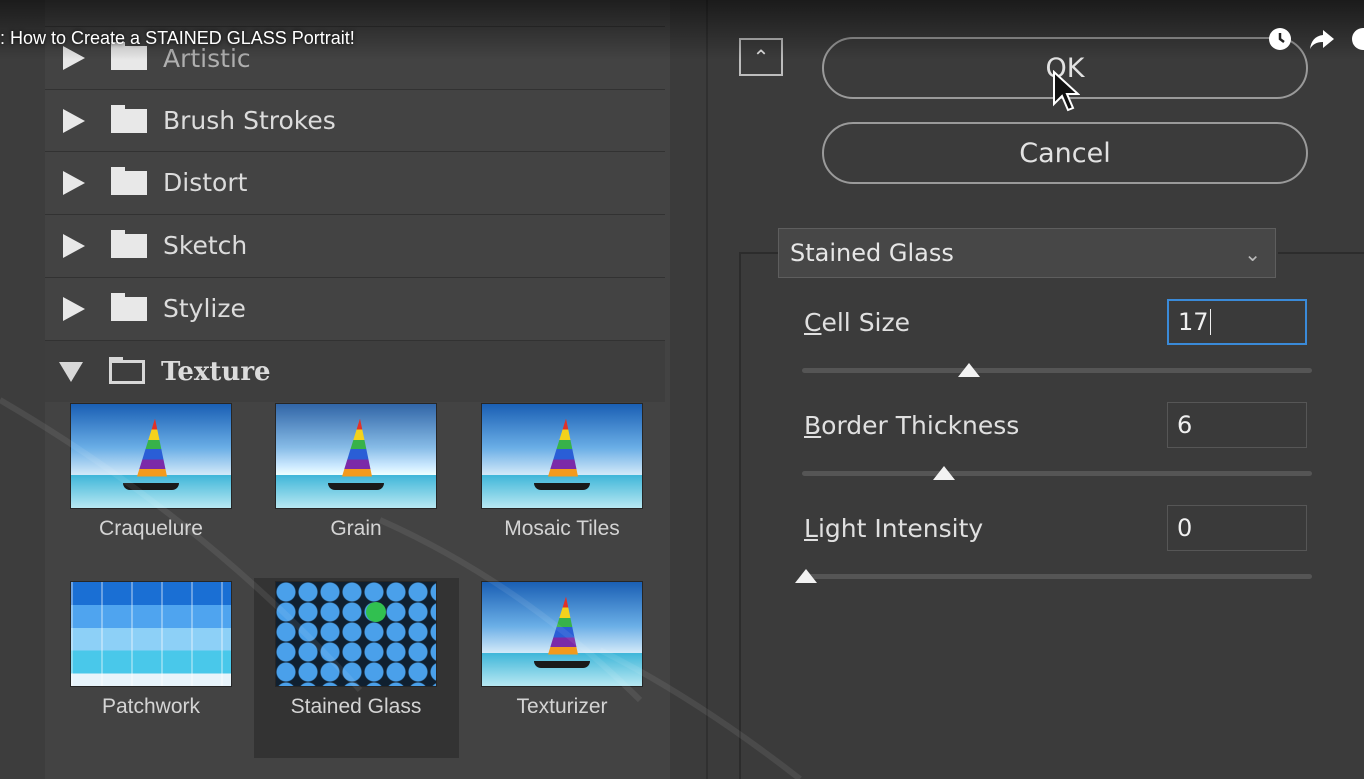 Image resolution: width=1364 pixels, height=779 pixels. I want to click on filter-type-select: Stained Glass ⌄, so click(1027, 253).